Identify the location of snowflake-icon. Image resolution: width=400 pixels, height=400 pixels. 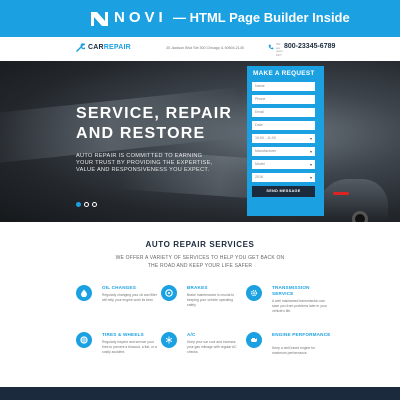
(169, 340).